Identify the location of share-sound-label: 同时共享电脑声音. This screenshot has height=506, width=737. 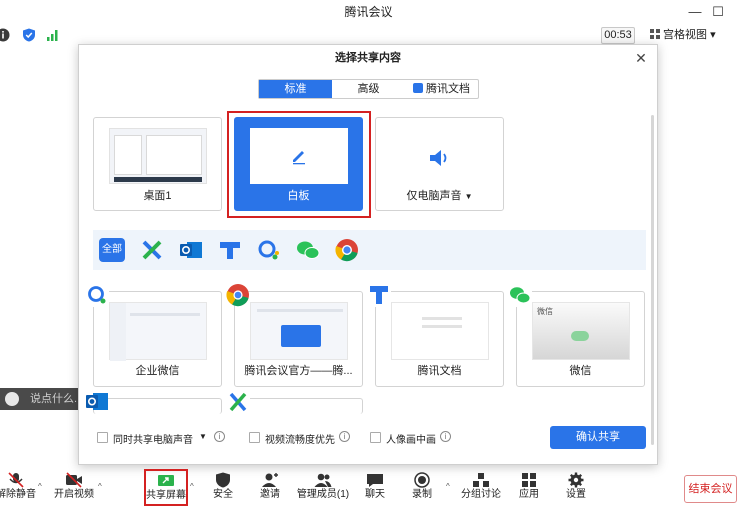
(153, 440).